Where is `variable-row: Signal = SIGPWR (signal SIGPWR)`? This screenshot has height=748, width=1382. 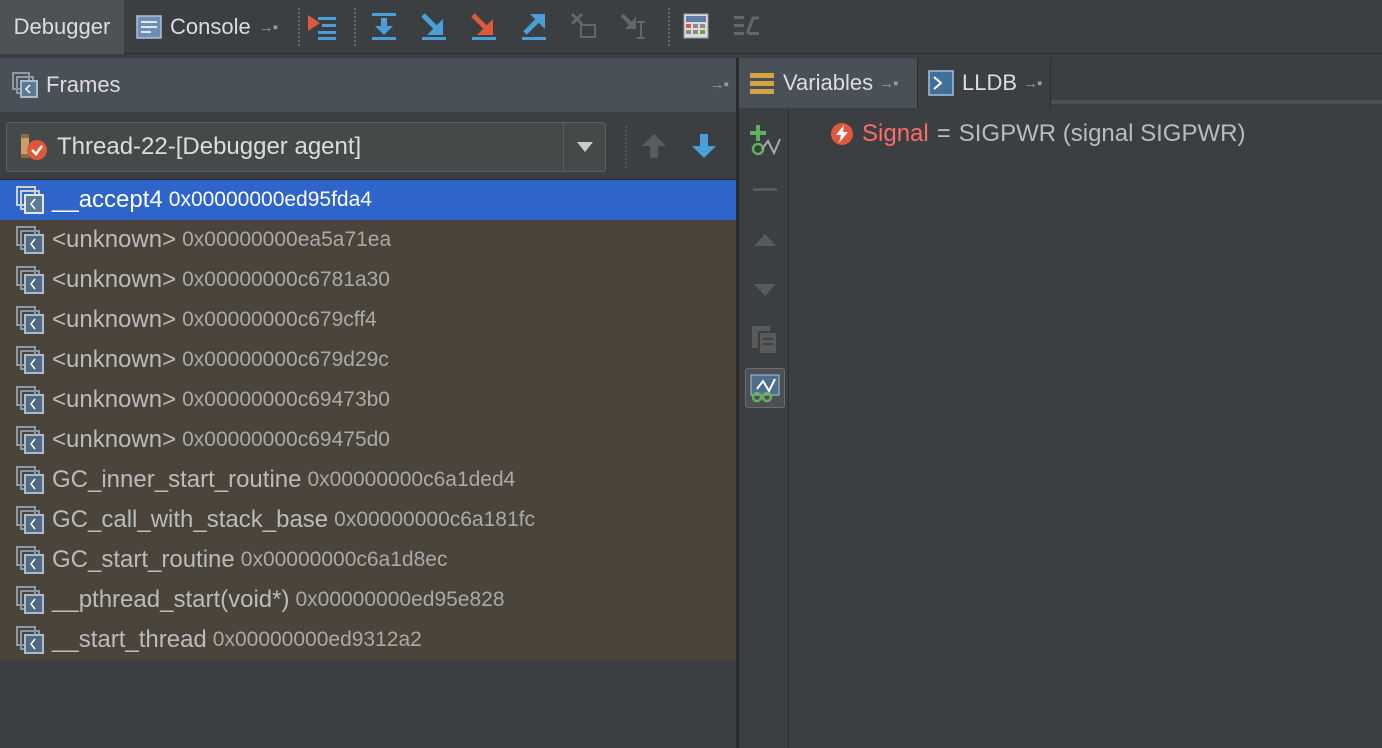
variable-row: Signal = SIGPWR (signal SIGPWR) is located at coordinates (1037, 134).